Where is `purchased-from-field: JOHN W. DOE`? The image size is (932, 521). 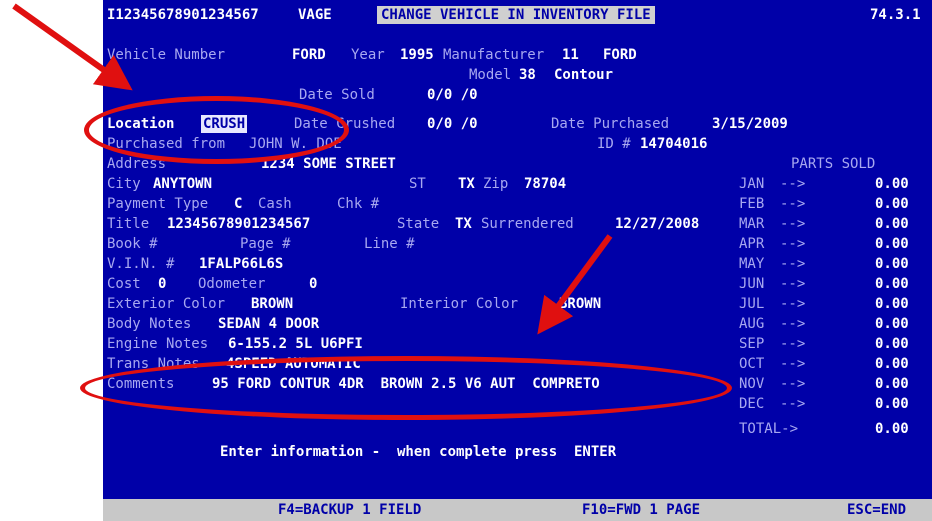
purchased-from-field: JOHN W. DOE is located at coordinates (295, 144).